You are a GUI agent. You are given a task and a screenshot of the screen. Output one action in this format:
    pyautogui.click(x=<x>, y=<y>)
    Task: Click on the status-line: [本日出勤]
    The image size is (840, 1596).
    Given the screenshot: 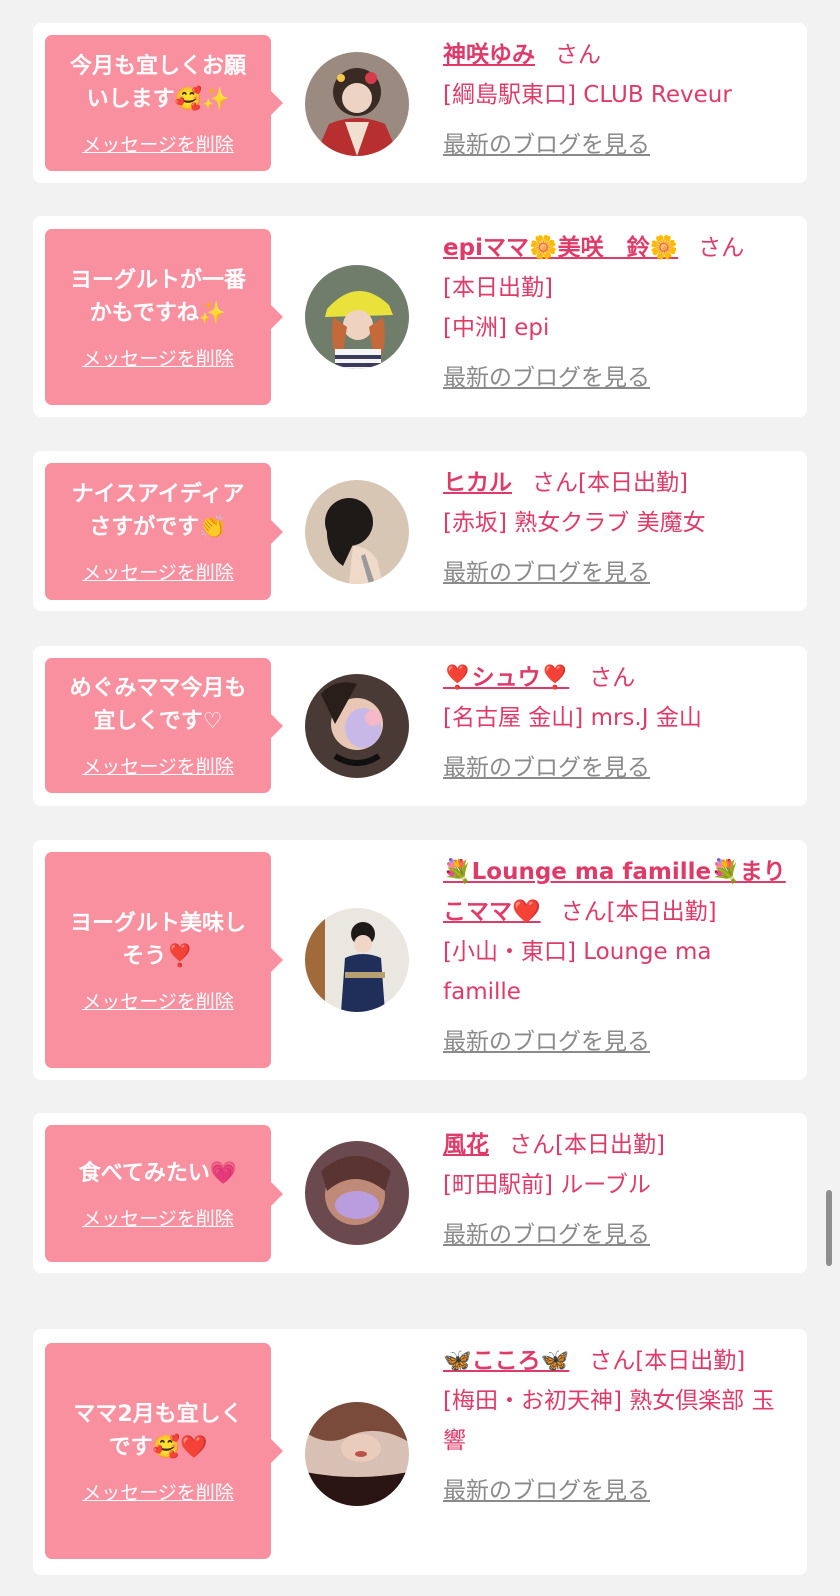 What is the action you would take?
    pyautogui.click(x=498, y=288)
    